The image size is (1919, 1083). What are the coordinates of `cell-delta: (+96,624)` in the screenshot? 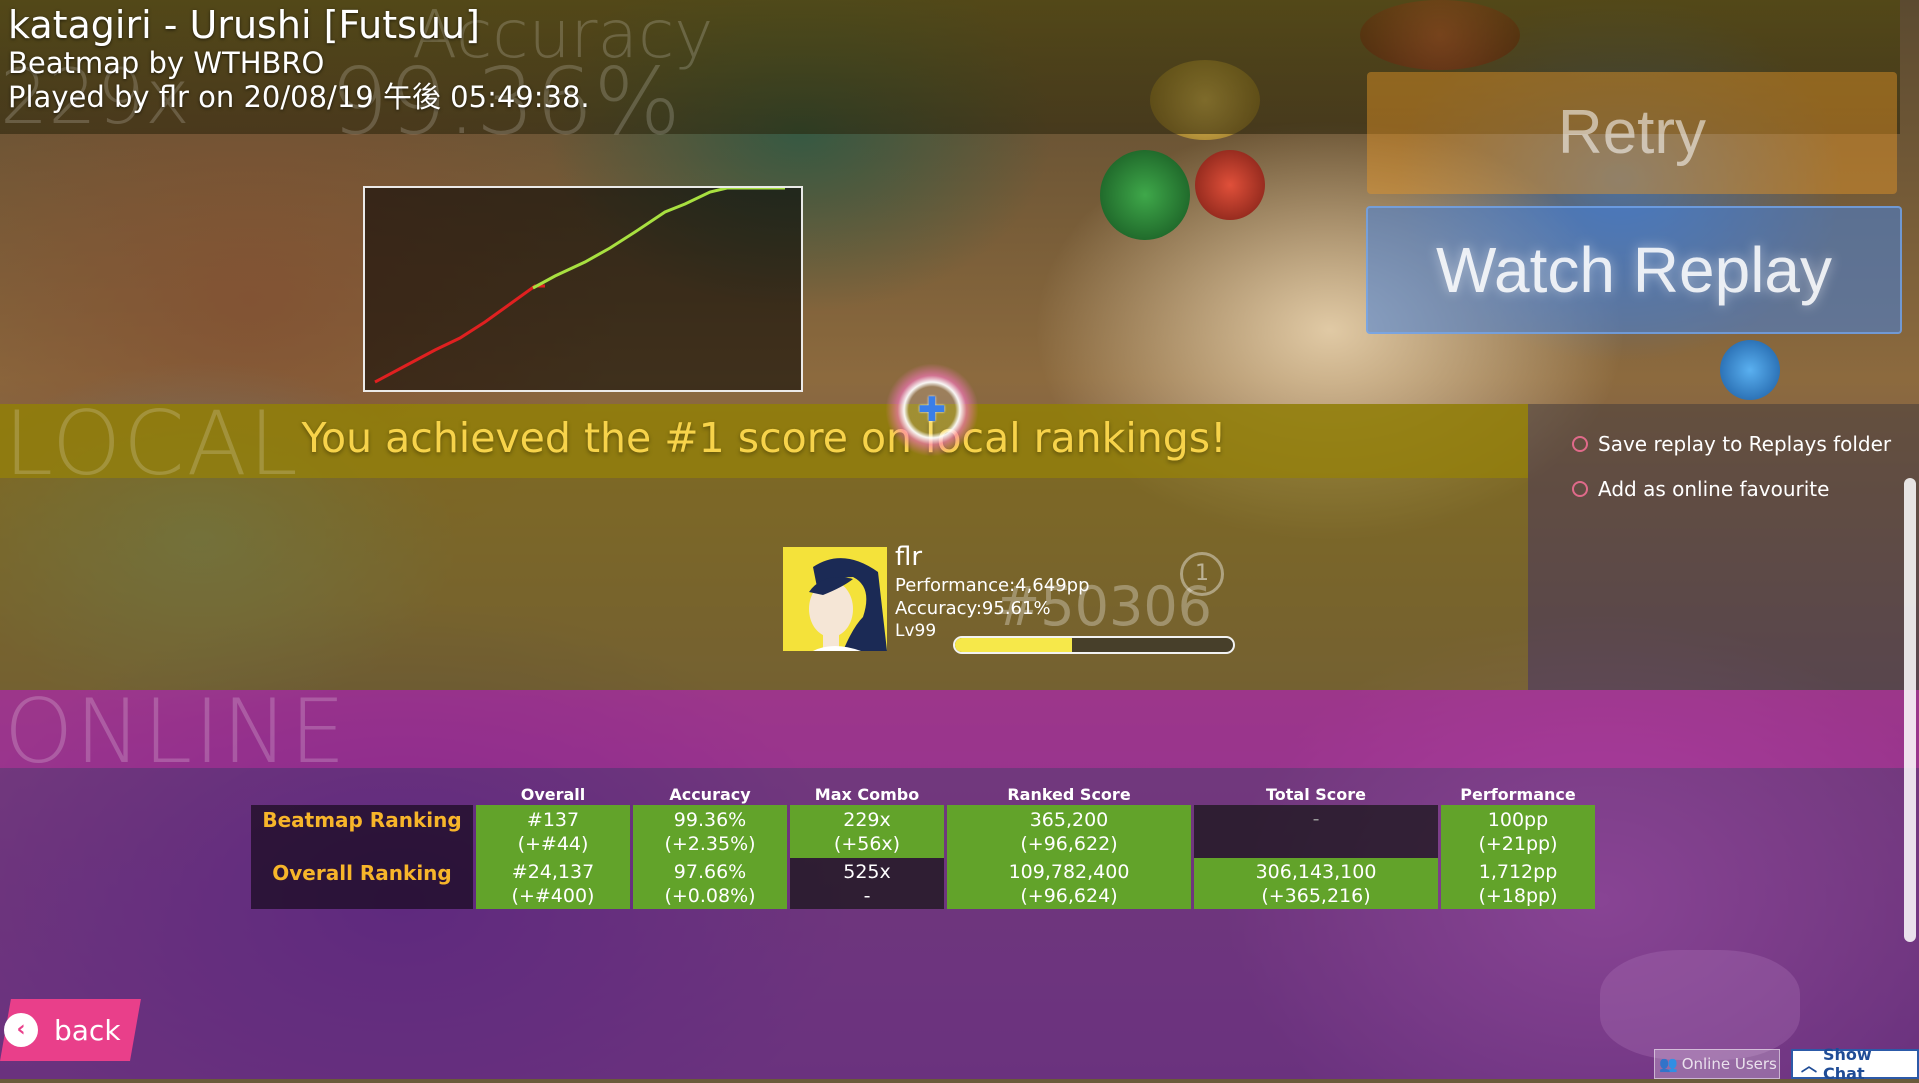 It's located at (1069, 895).